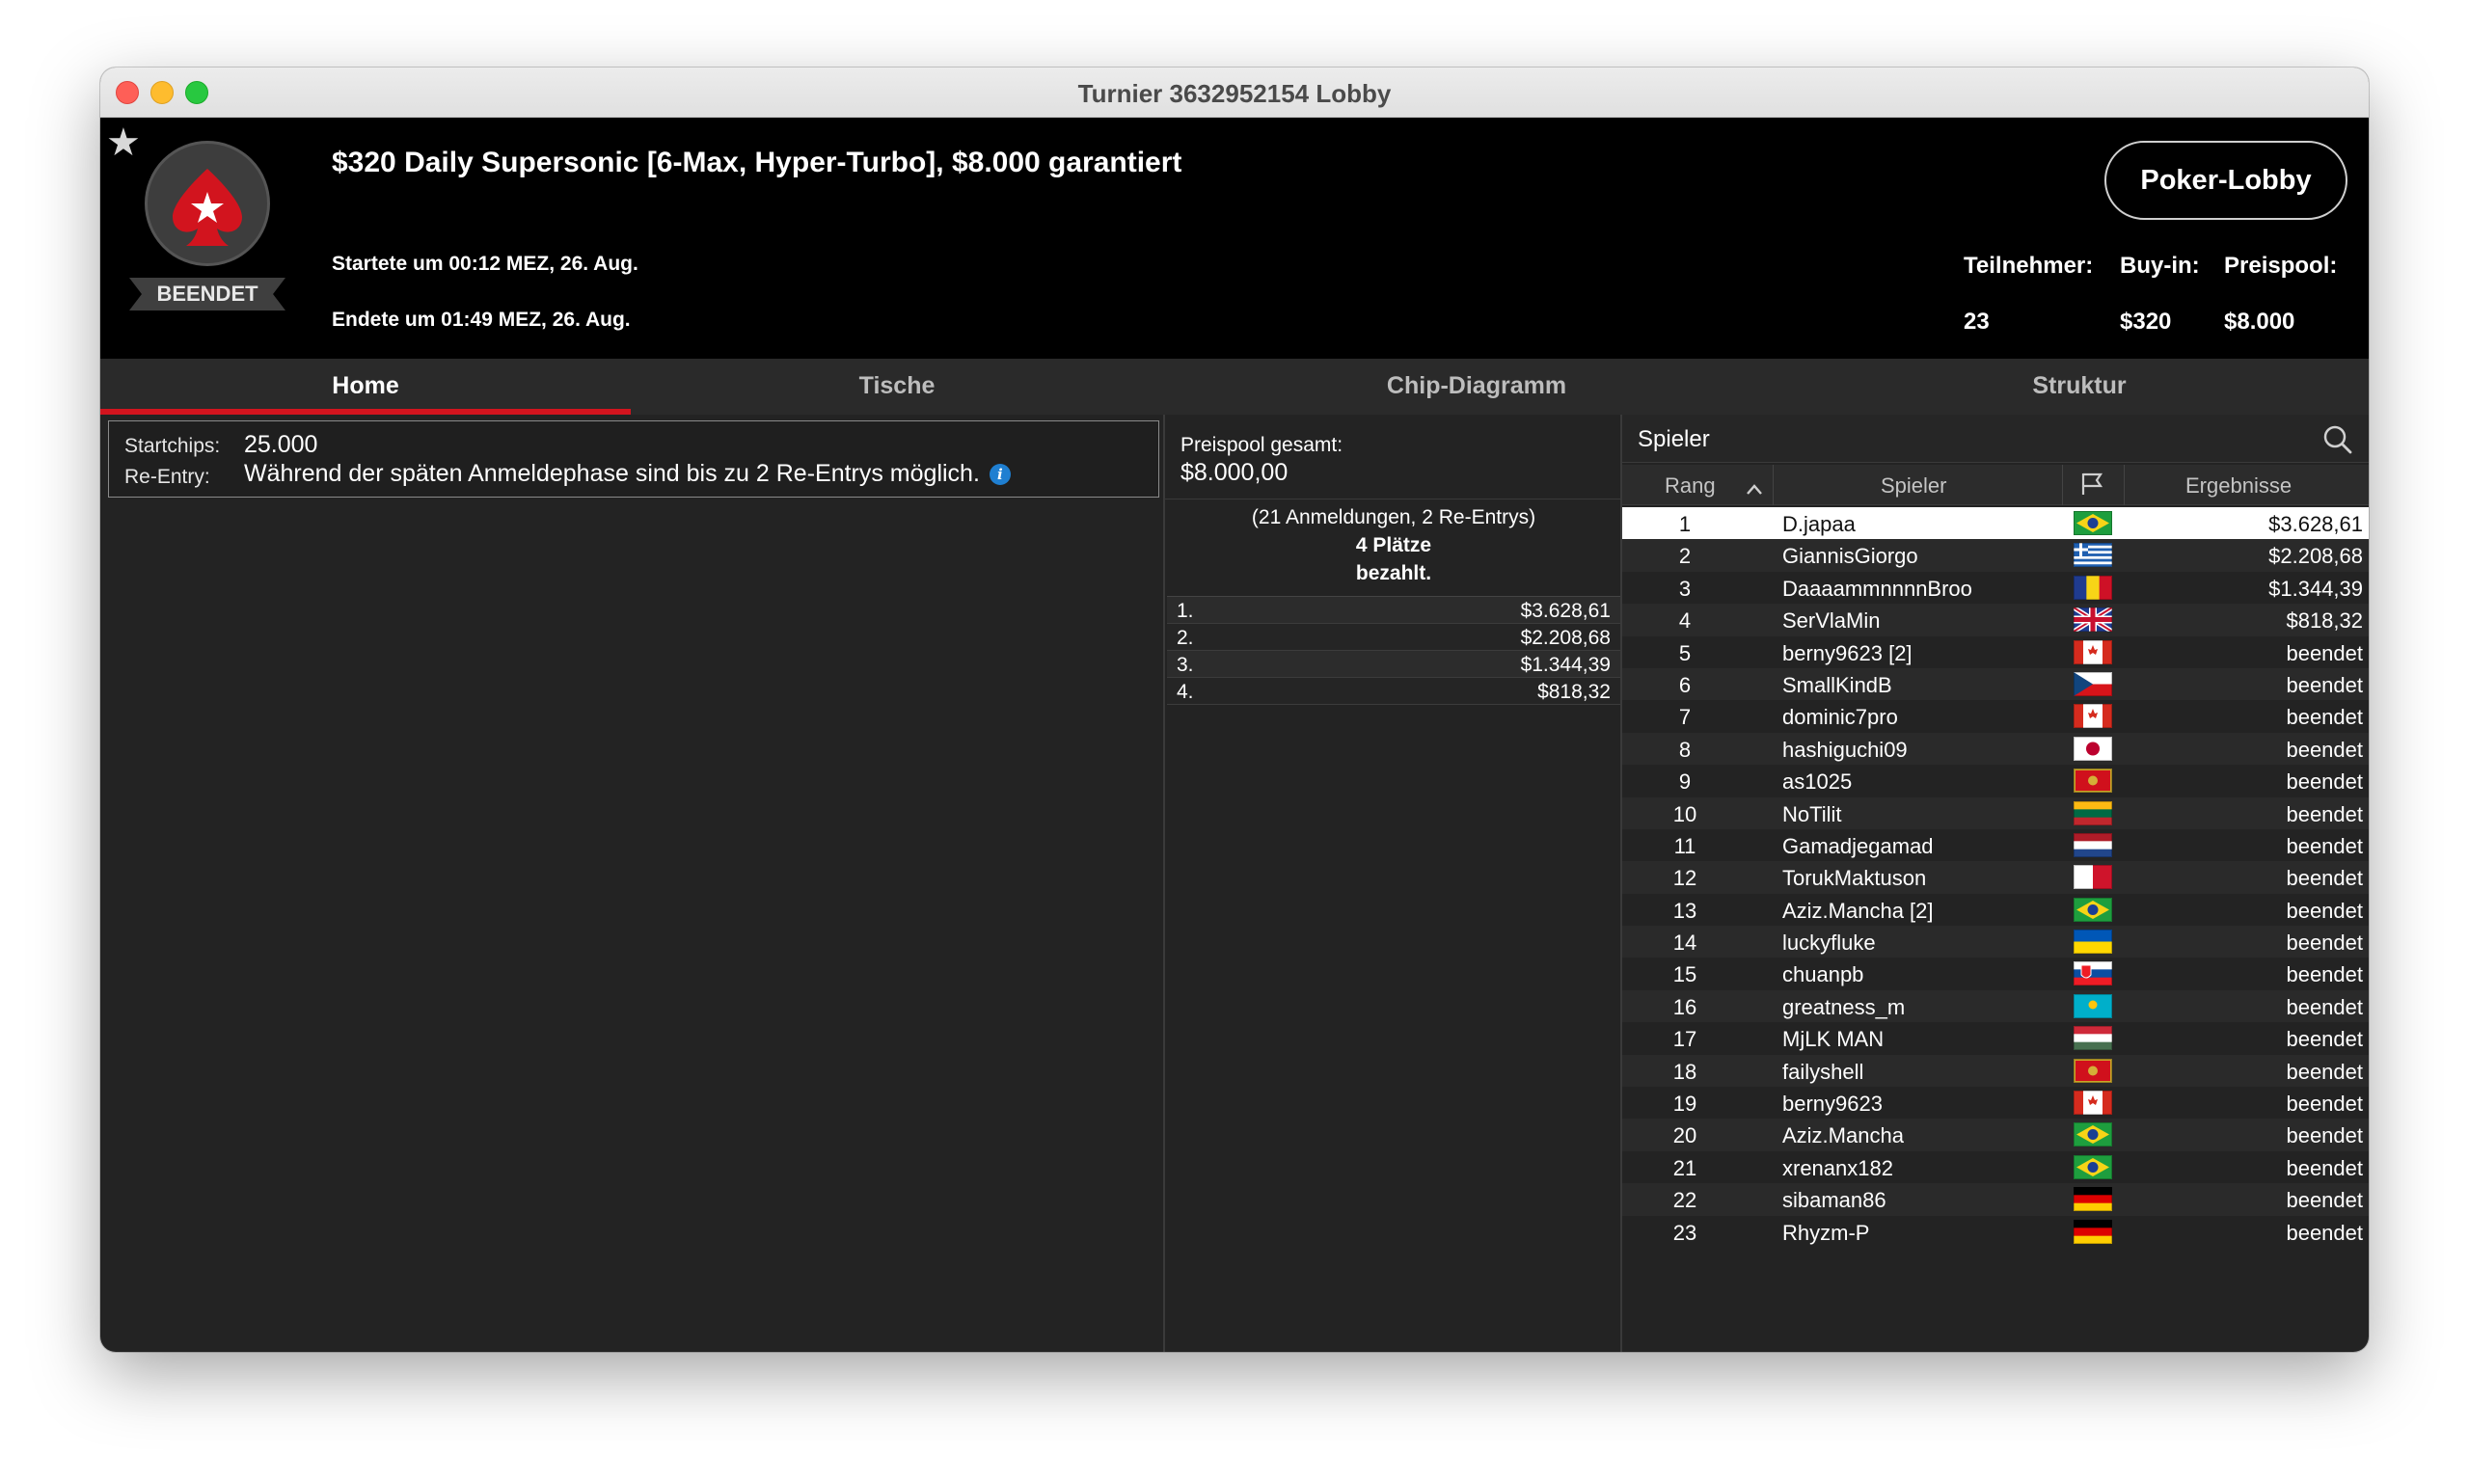 The height and width of the screenshot is (1484, 2469). What do you see at coordinates (2093, 587) in the screenshot?
I see `romania-flag-icon` at bounding box center [2093, 587].